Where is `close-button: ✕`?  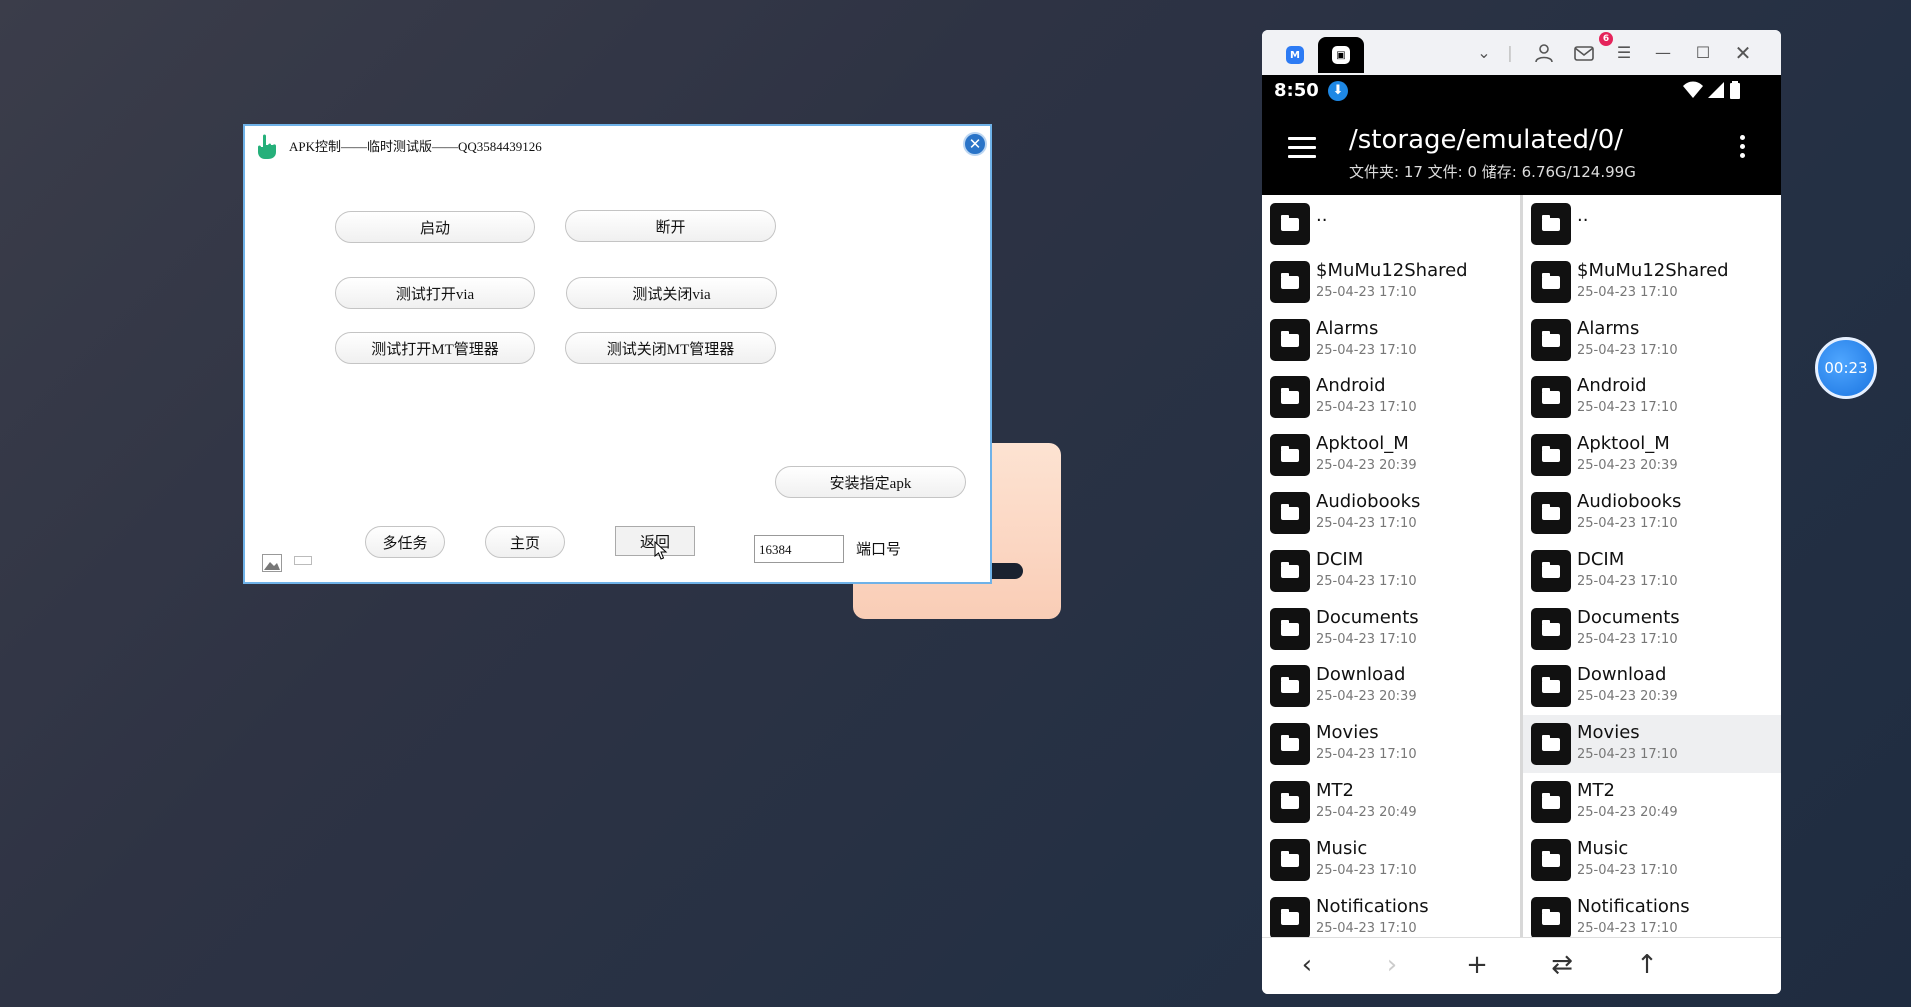
close-button: ✕ is located at coordinates (975, 144).